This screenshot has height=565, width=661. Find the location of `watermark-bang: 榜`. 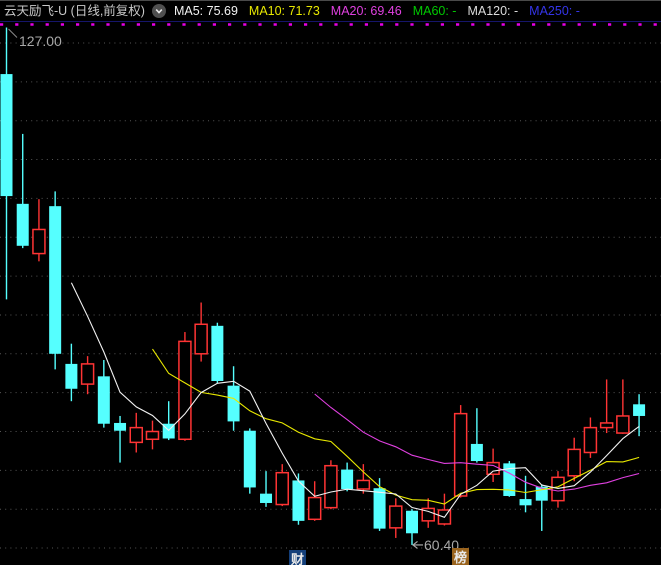

watermark-bang: 榜 is located at coordinates (461, 556).